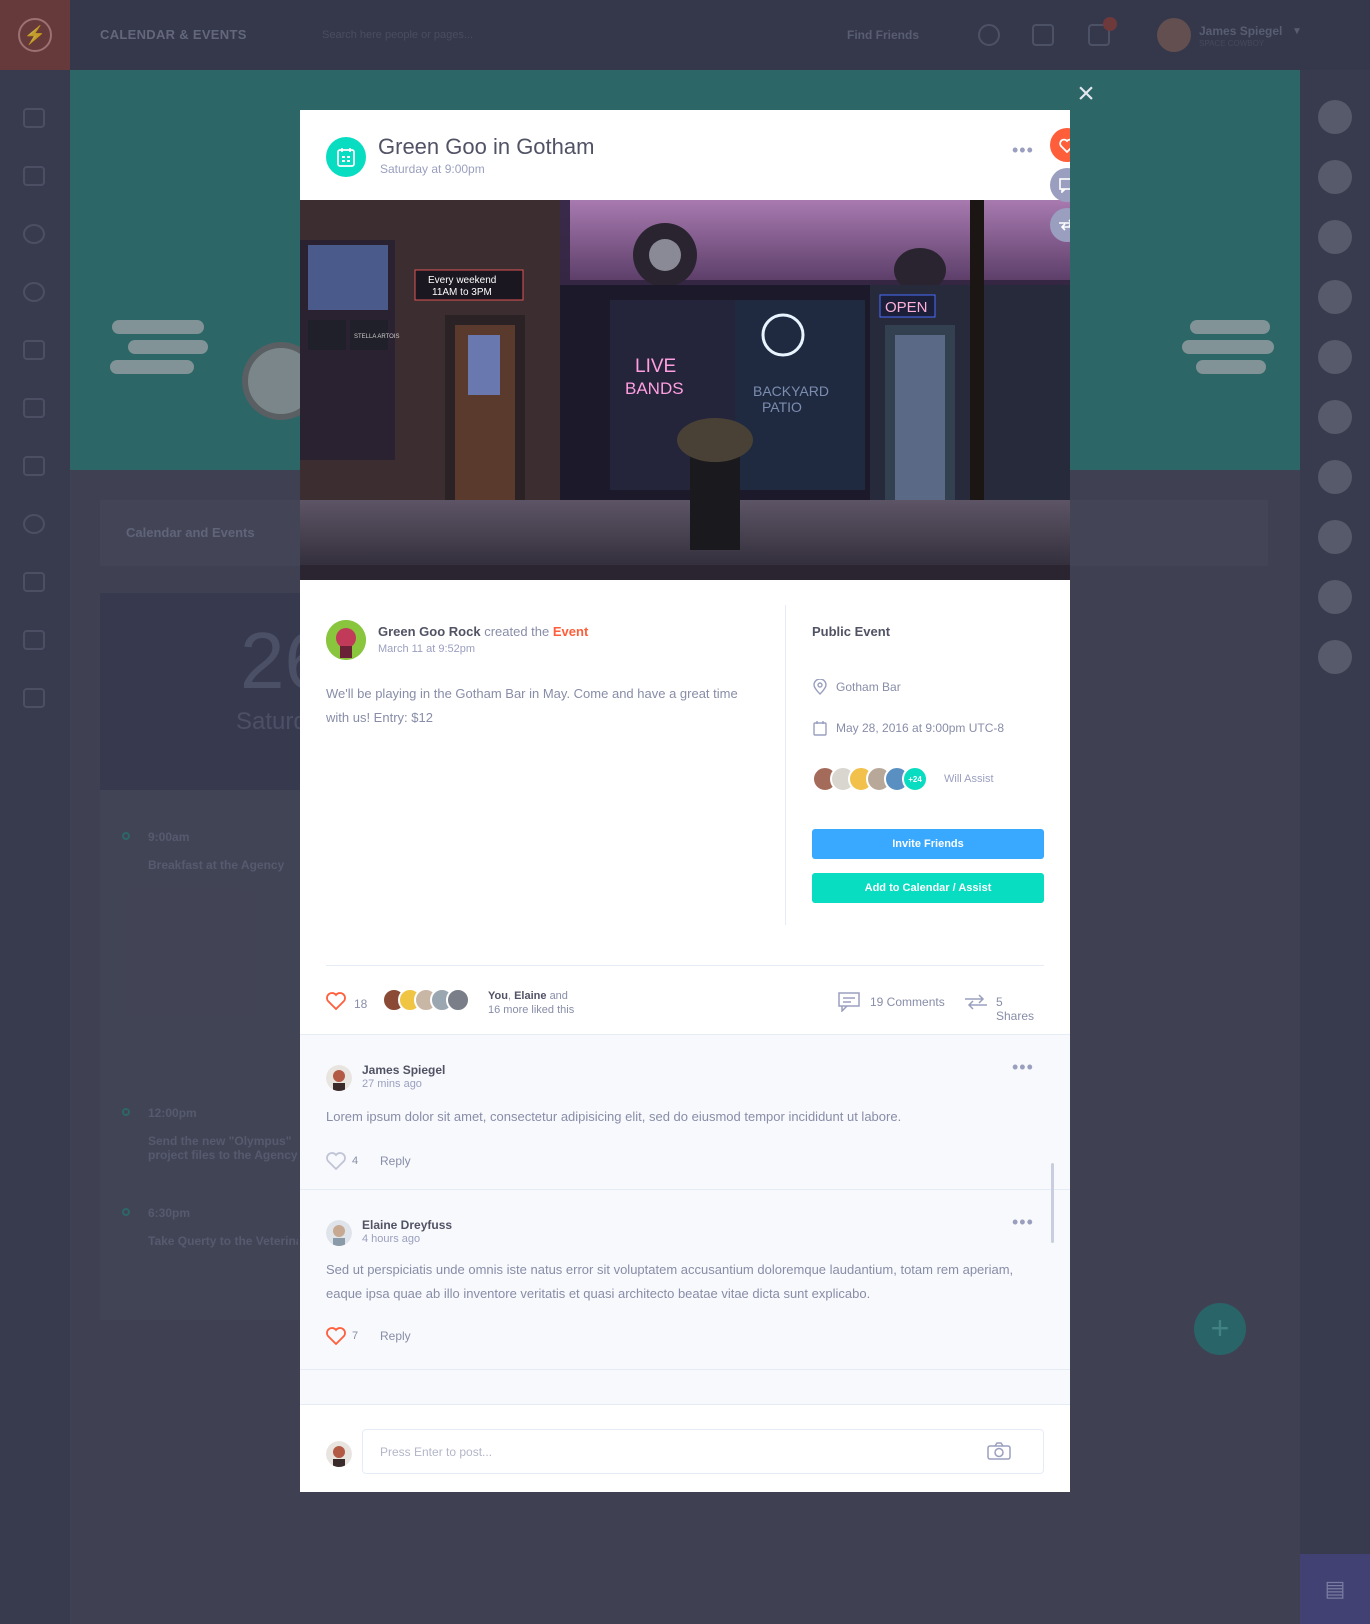 Image resolution: width=1370 pixels, height=1624 pixels. I want to click on liker-you: You, so click(498, 996).